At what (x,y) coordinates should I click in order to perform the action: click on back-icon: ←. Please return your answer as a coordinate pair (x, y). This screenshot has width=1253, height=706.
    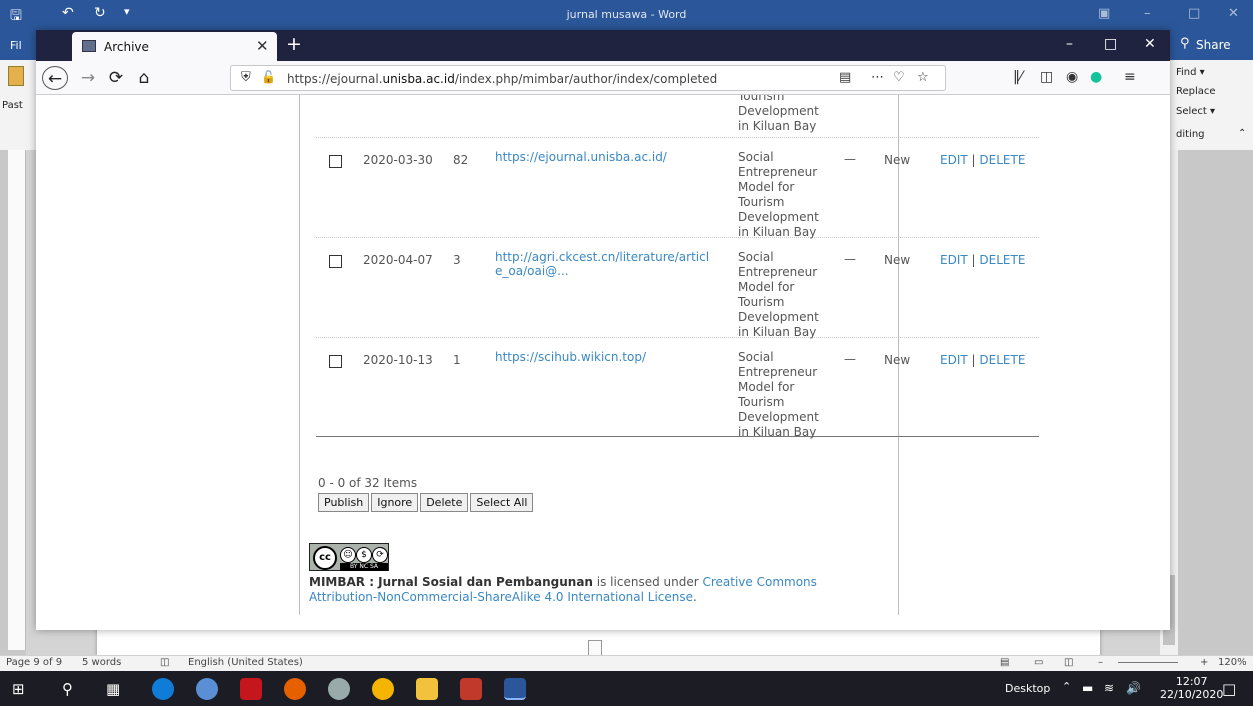
    Looking at the image, I should click on (55, 78).